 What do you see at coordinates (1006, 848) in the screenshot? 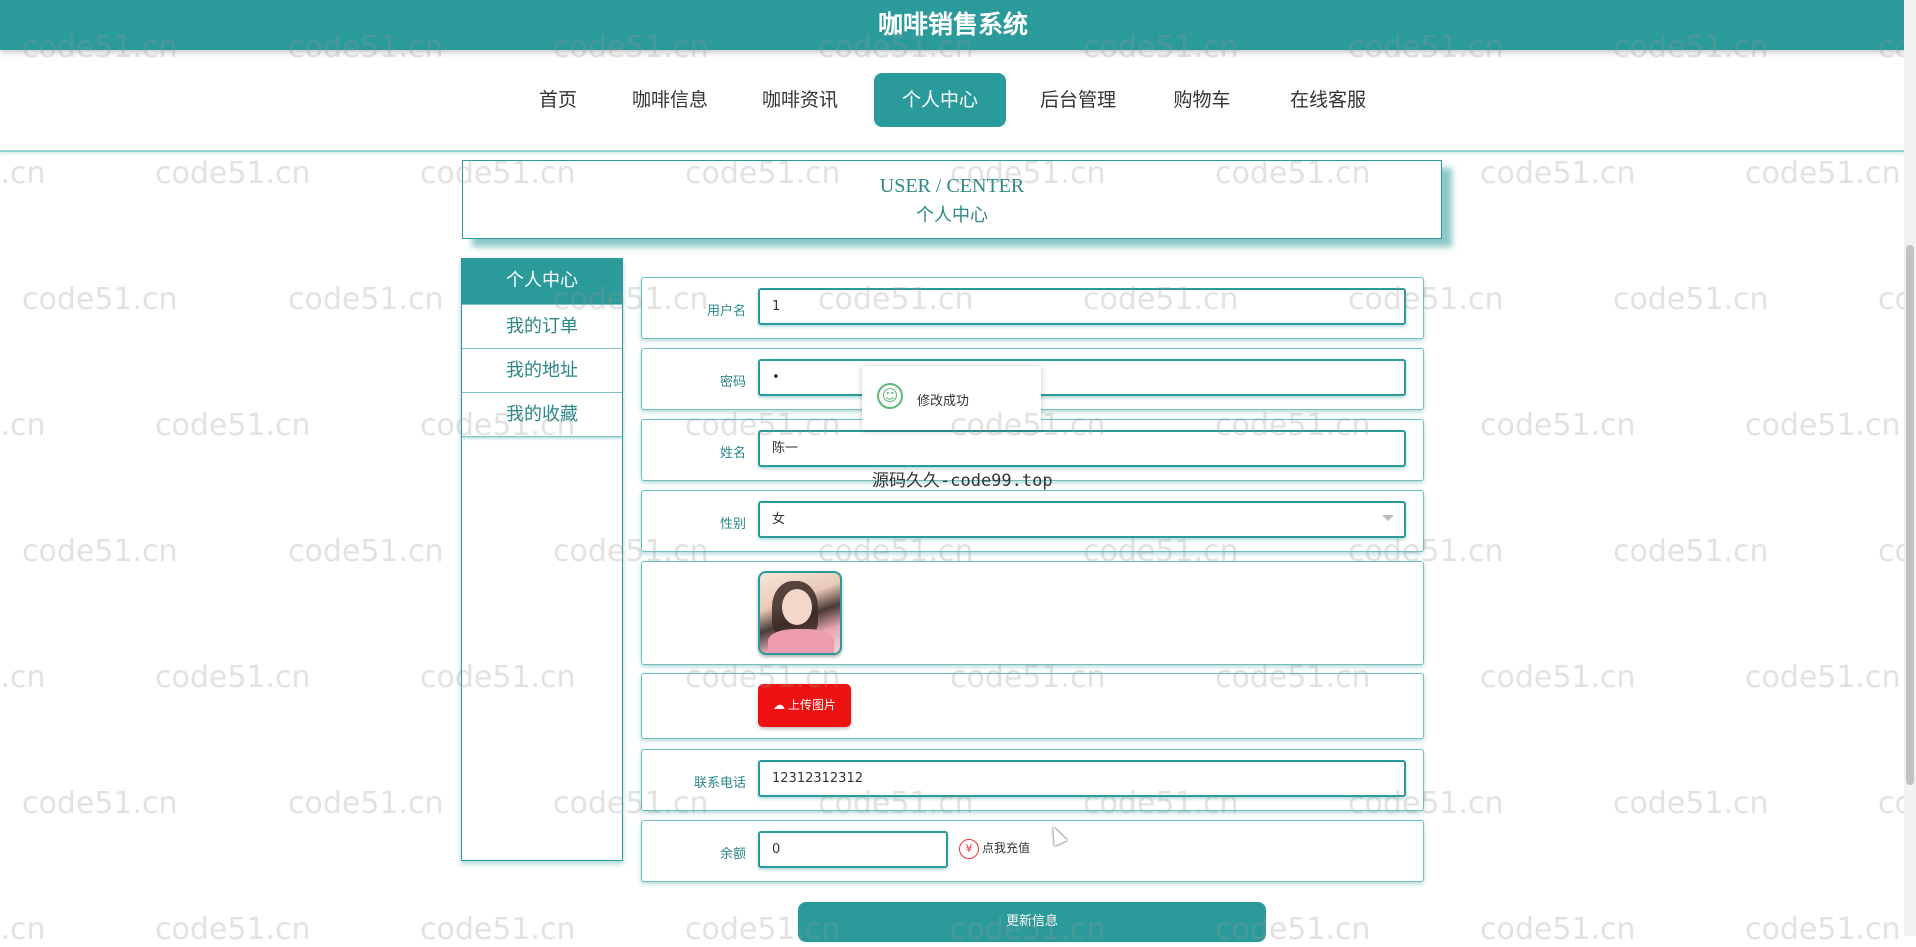
I see `recharge-label: 点我充值` at bounding box center [1006, 848].